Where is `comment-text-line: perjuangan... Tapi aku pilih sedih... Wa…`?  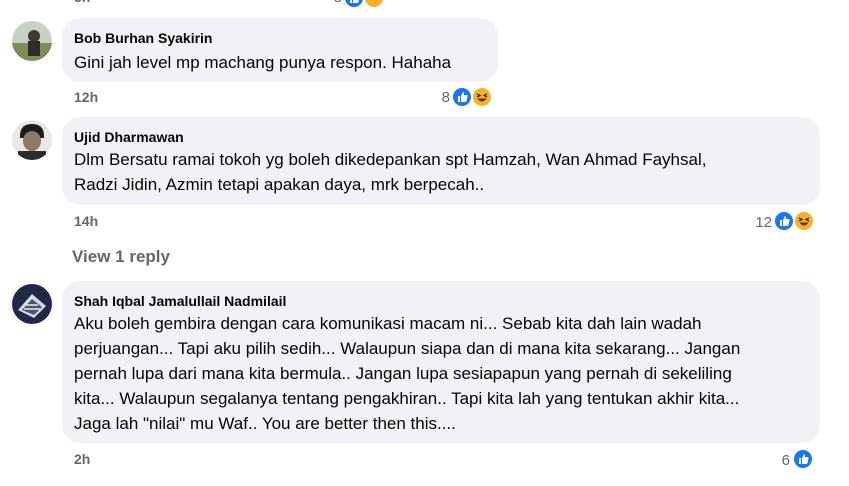
comment-text-line: perjuangan... Tapi aku pilih sedih... Wa… is located at coordinates (407, 348).